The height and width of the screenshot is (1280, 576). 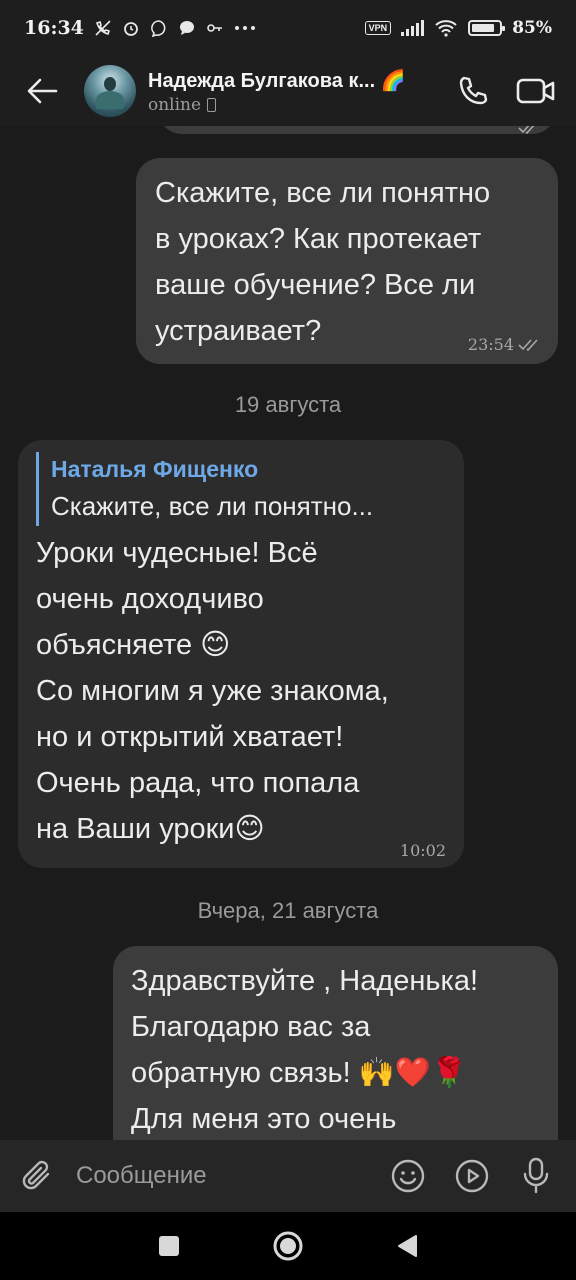 What do you see at coordinates (231, 1176) in the screenshot?
I see `message-input` at bounding box center [231, 1176].